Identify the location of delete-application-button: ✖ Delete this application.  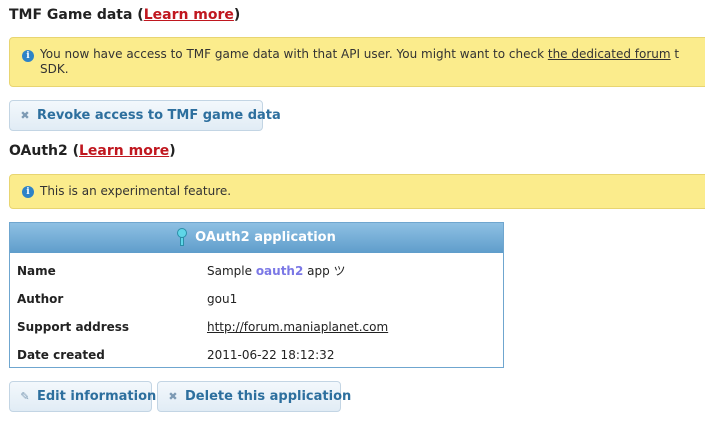
(254, 396).